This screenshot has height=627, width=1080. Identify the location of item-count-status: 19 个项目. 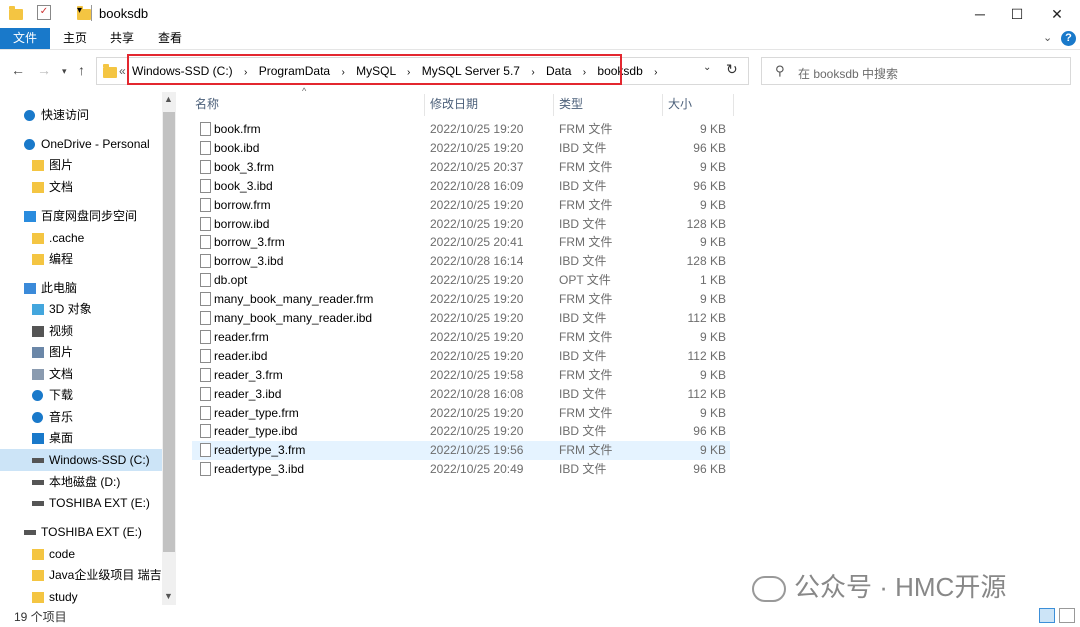
(40, 617).